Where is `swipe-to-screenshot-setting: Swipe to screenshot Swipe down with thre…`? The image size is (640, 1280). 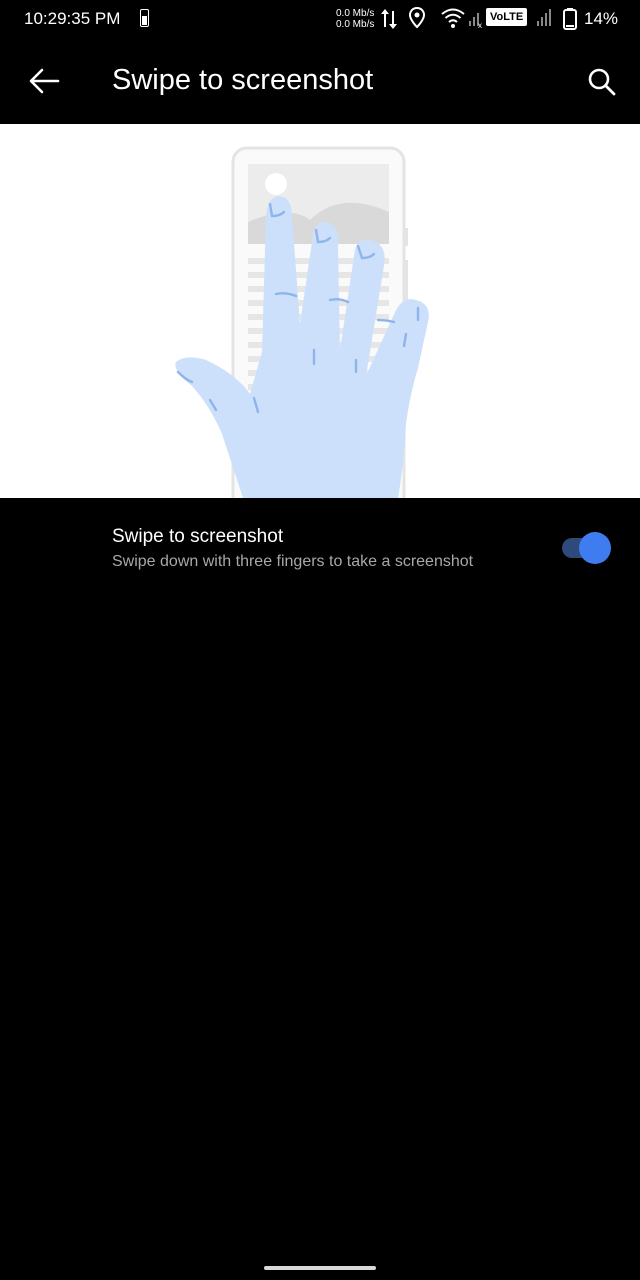 swipe-to-screenshot-setting: Swipe to screenshot Swipe down with thre… is located at coordinates (320, 550).